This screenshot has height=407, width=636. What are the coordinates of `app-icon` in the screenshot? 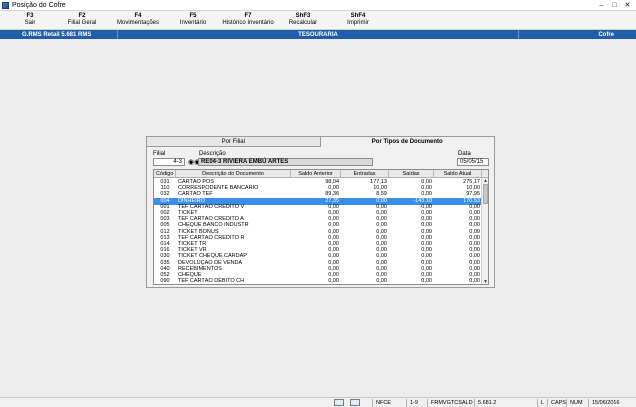 It's located at (5, 5).